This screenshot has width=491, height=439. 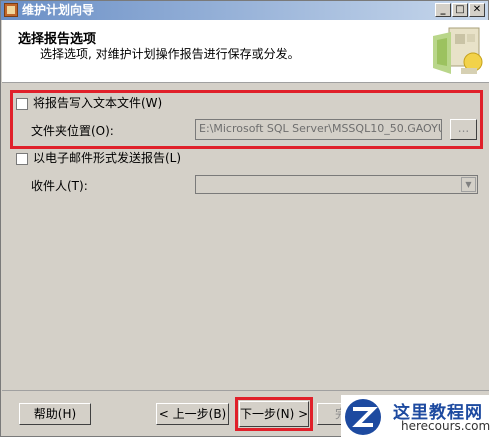 What do you see at coordinates (107, 158) in the screenshot?
I see `email-label: 以电子邮件形式发送报告(L)` at bounding box center [107, 158].